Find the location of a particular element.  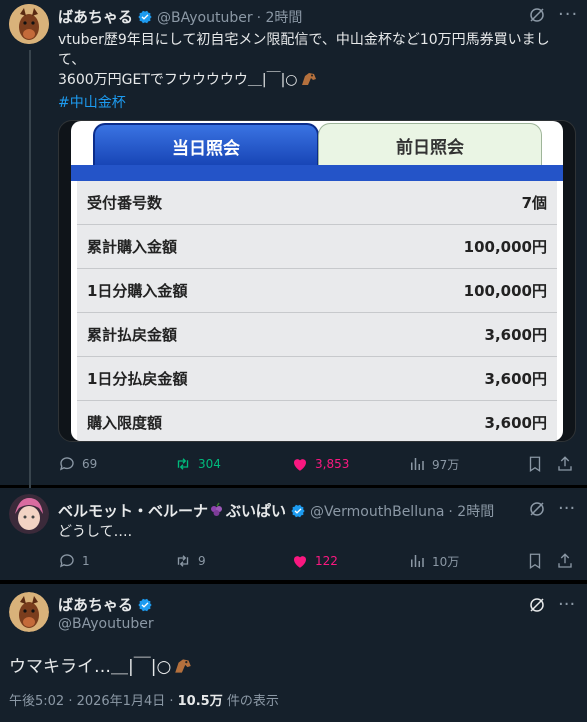

reply-button: 69 is located at coordinates (77, 464).